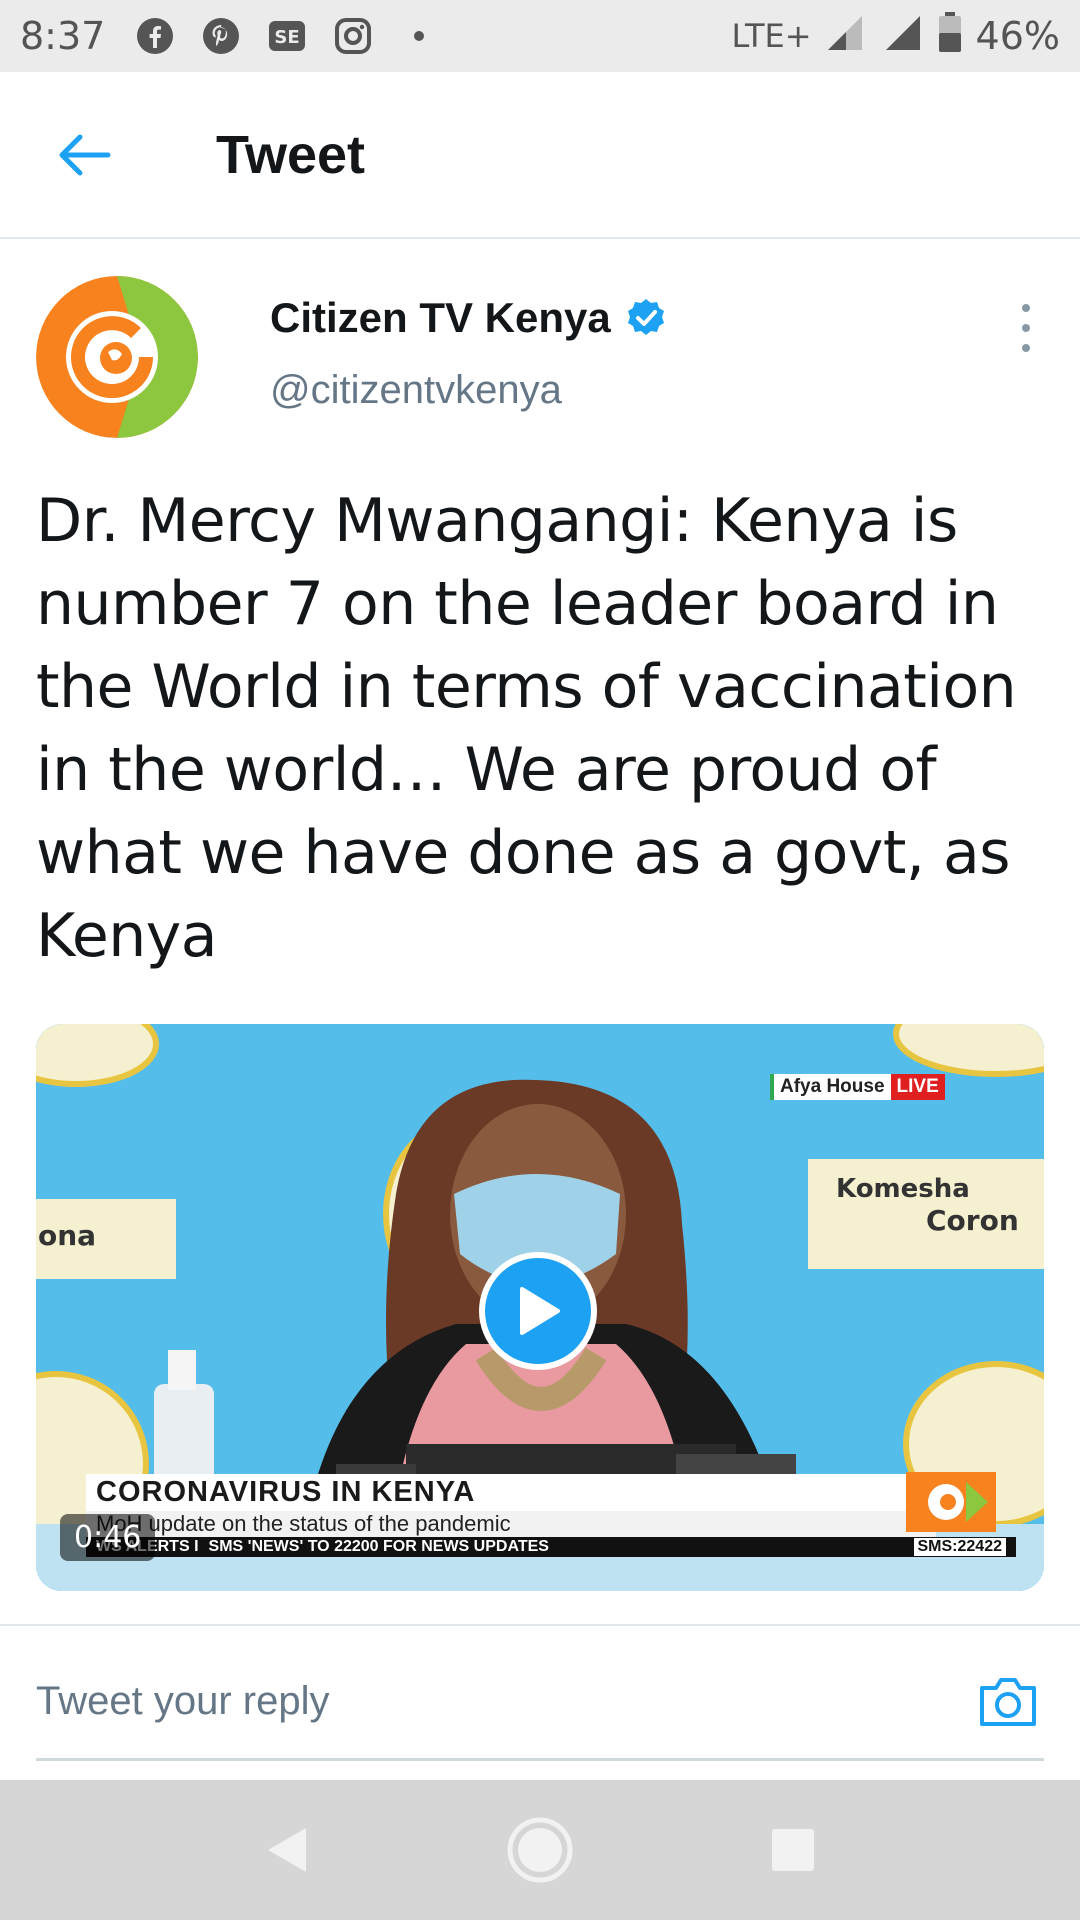  Describe the element at coordinates (291, 154) in the screenshot. I see `page-title: Tweet` at that location.